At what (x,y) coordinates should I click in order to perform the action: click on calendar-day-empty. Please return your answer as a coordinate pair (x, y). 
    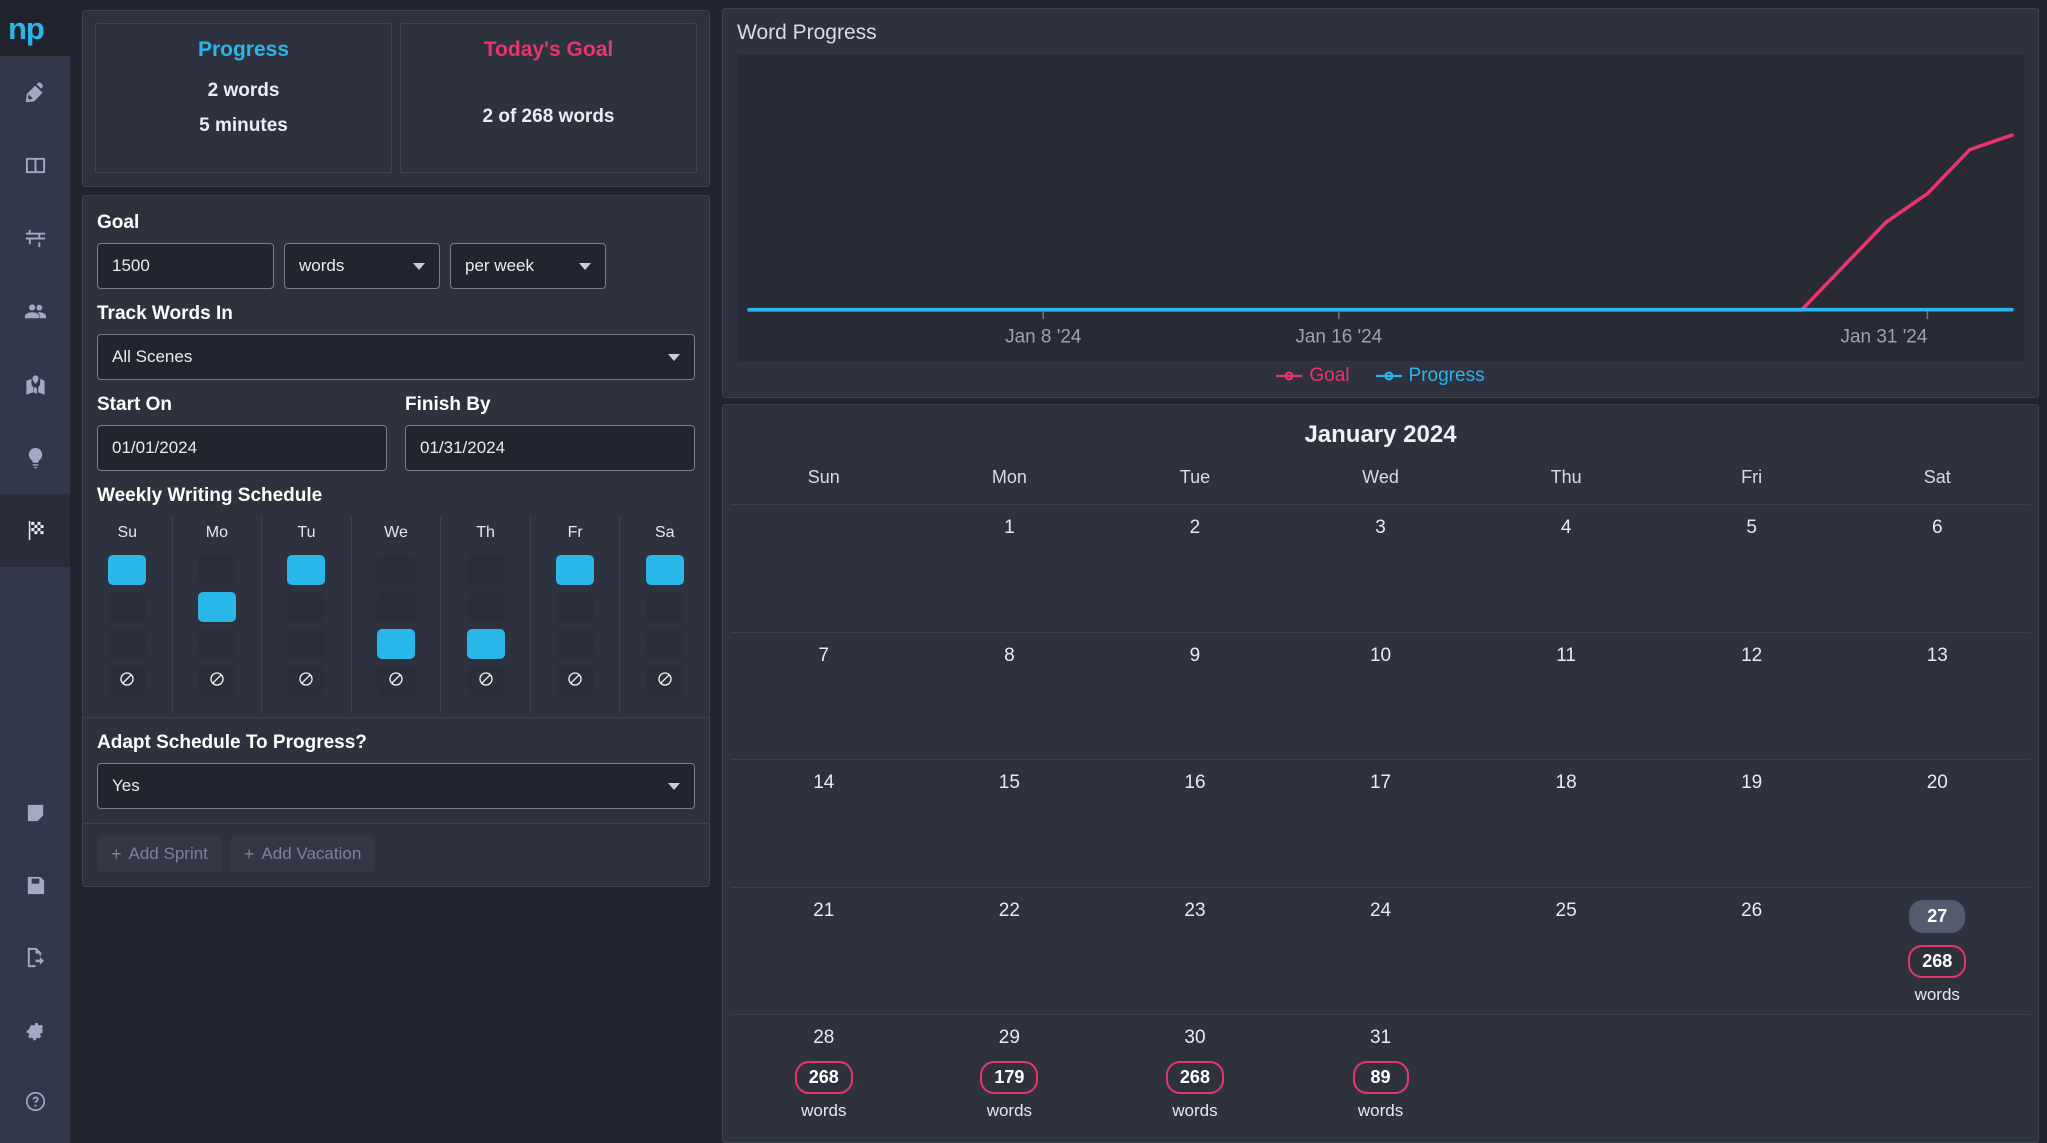
    Looking at the image, I should click on (824, 568).